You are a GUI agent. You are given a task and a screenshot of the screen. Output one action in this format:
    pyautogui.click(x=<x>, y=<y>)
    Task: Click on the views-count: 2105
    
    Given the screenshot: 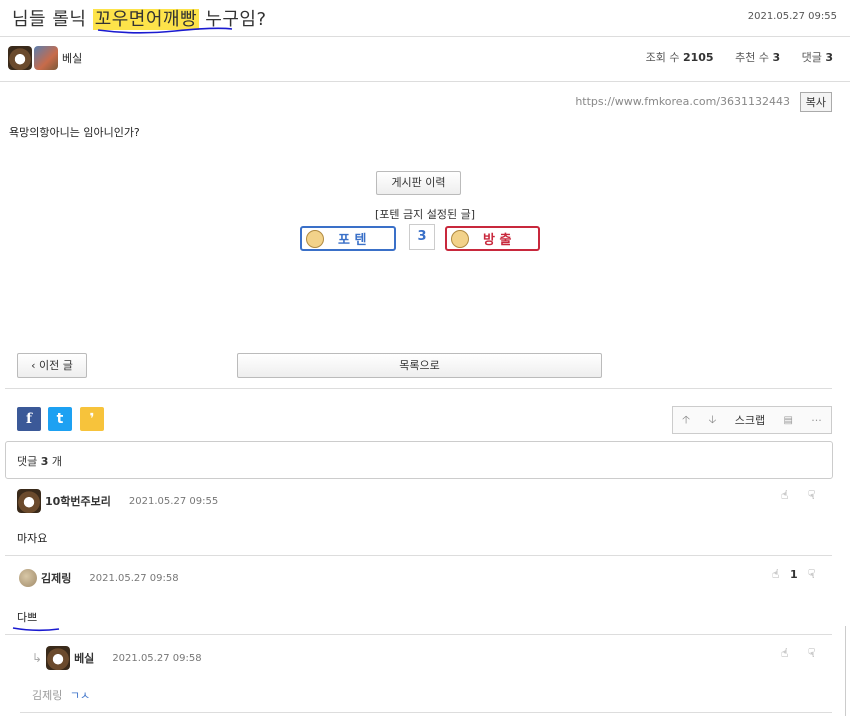 What is the action you would take?
    pyautogui.click(x=698, y=57)
    